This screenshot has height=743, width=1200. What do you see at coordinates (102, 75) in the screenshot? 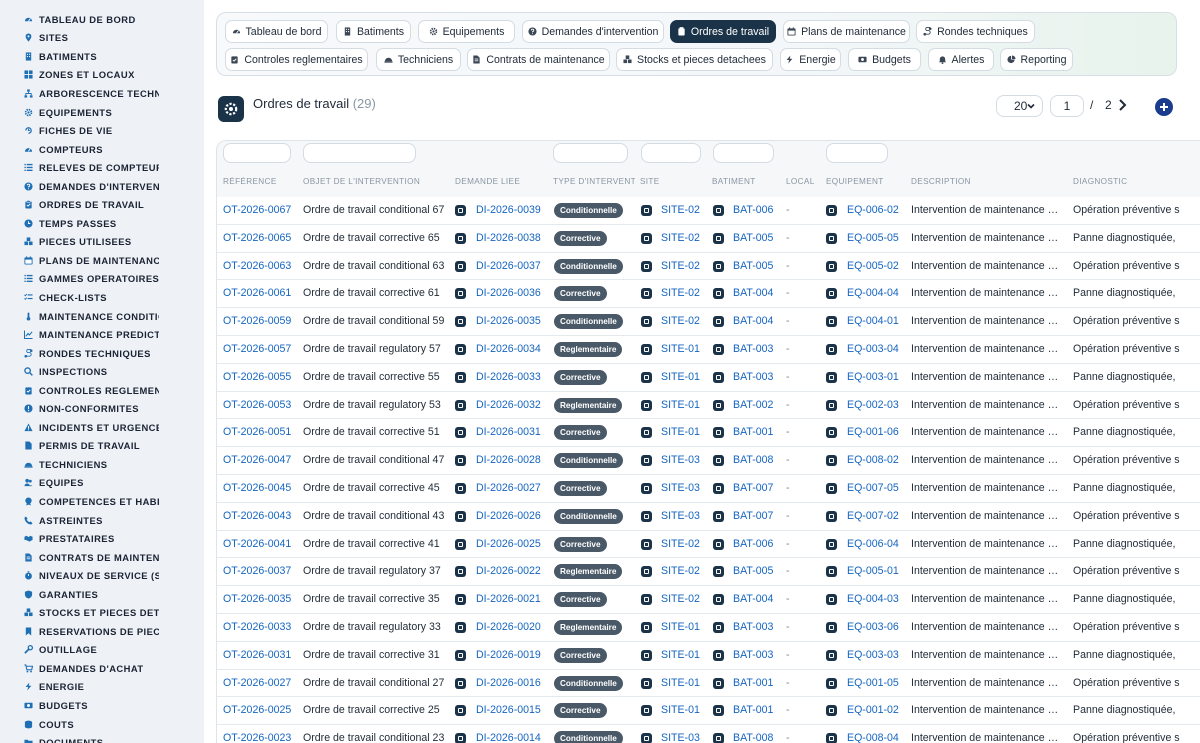
I see `sidebar-item-zones-et-locaux: ZONES ET LOCAUX` at bounding box center [102, 75].